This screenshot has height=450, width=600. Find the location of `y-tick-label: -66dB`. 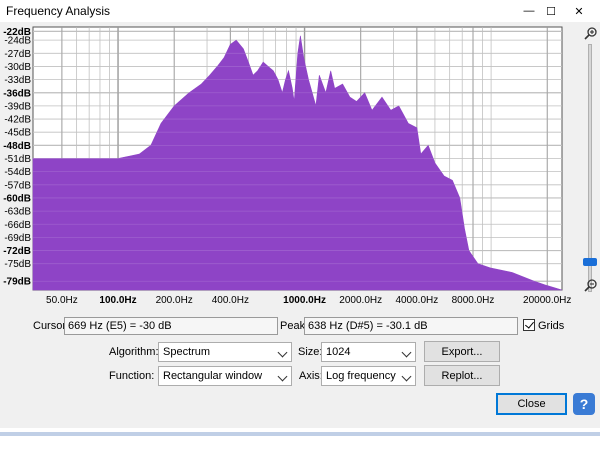

y-tick-label: -66dB is located at coordinates (17, 225).